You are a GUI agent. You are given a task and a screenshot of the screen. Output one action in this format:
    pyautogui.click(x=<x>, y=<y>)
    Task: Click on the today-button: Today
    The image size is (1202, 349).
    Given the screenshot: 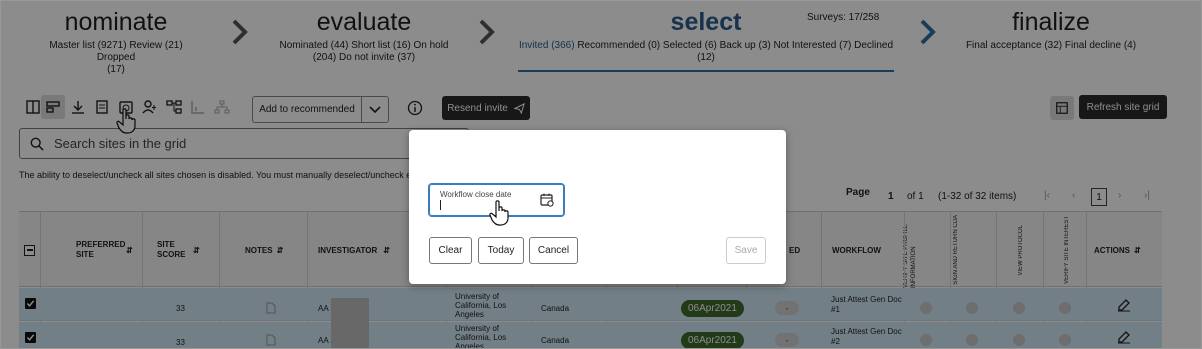 What is the action you would take?
    pyautogui.click(x=501, y=250)
    